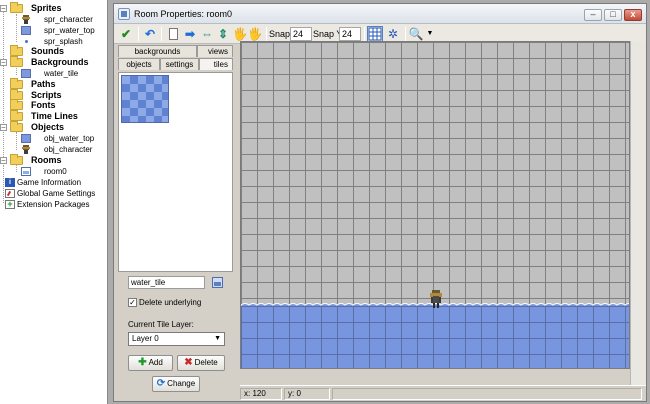 The image size is (650, 404). I want to click on zoom-dropdown-chevron-icon: ▼, so click(430, 34).